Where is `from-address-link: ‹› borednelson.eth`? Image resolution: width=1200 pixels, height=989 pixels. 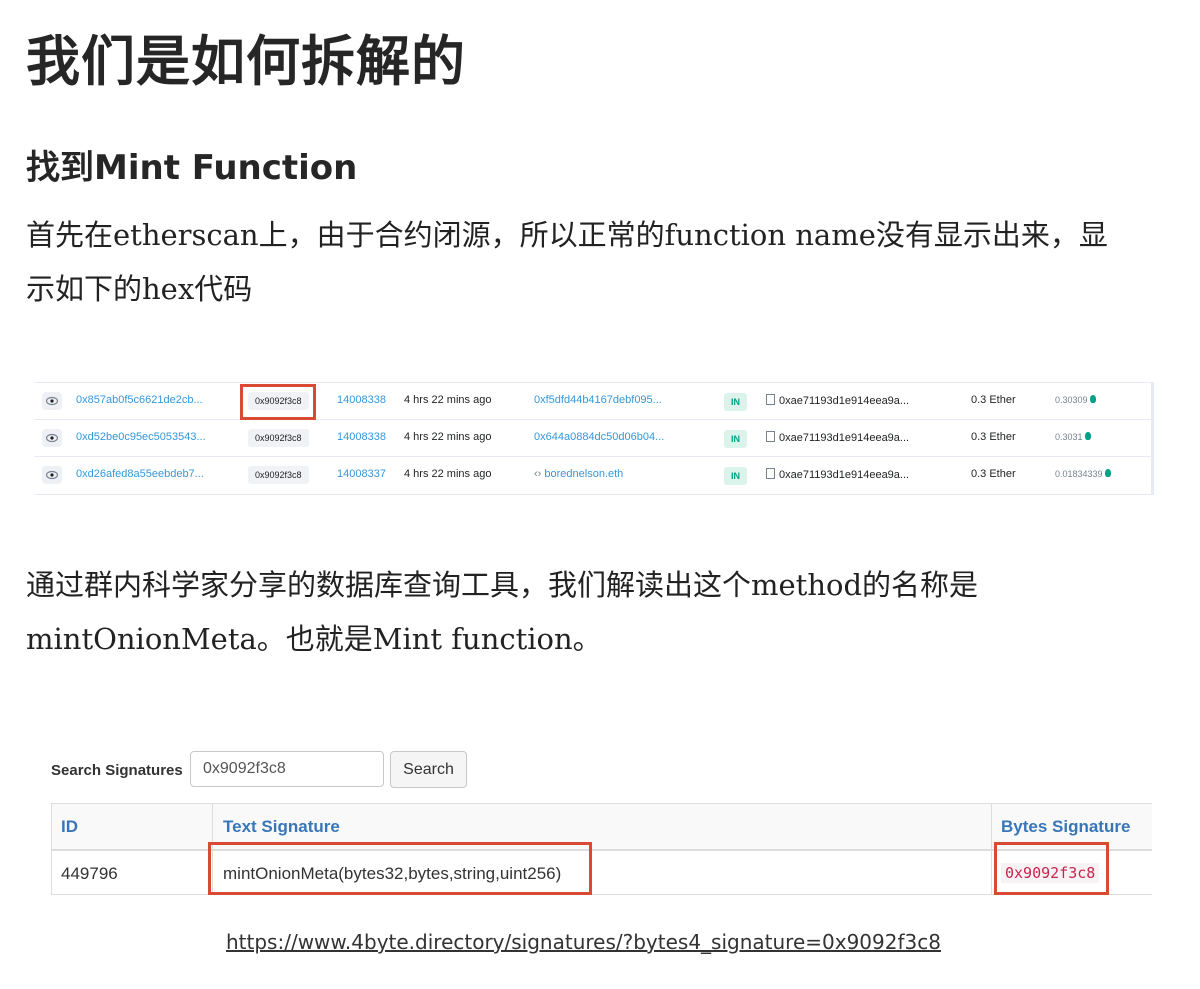 from-address-link: ‹› borednelson.eth is located at coordinates (578, 474).